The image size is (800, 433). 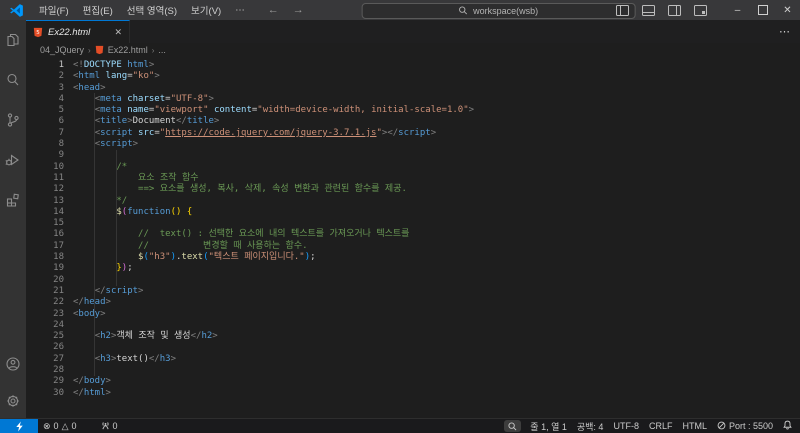 I want to click on close-button: ✕, so click(x=787, y=10).